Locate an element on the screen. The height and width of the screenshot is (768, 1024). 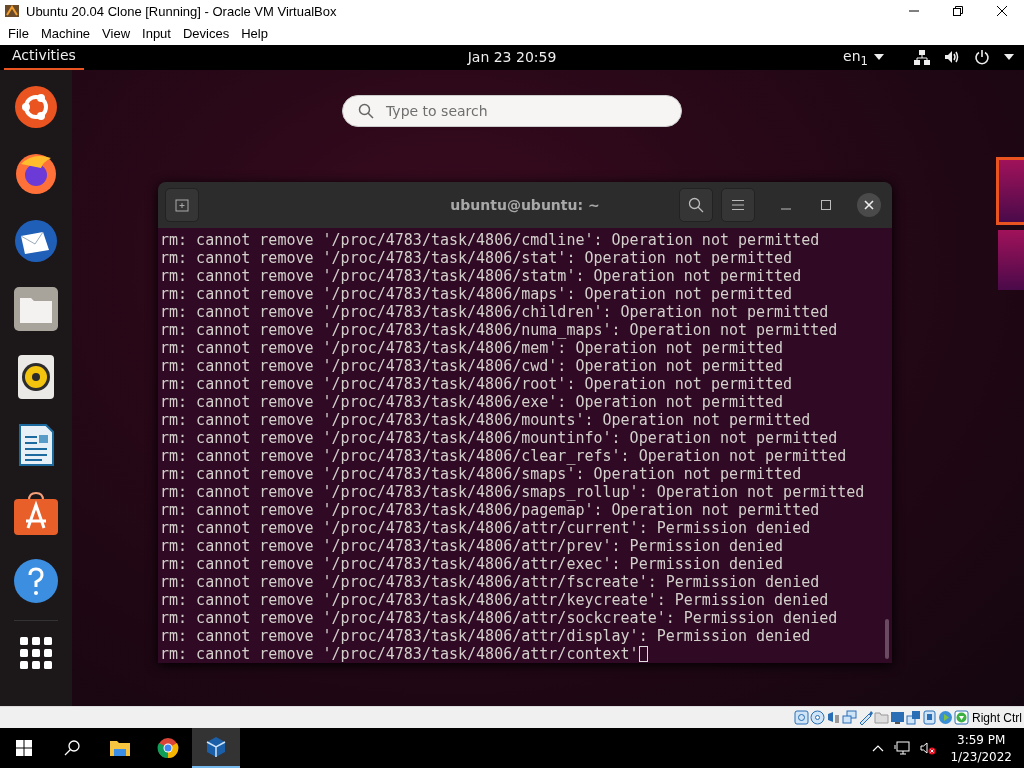
menu-item: Devices is located at coordinates (206, 34).